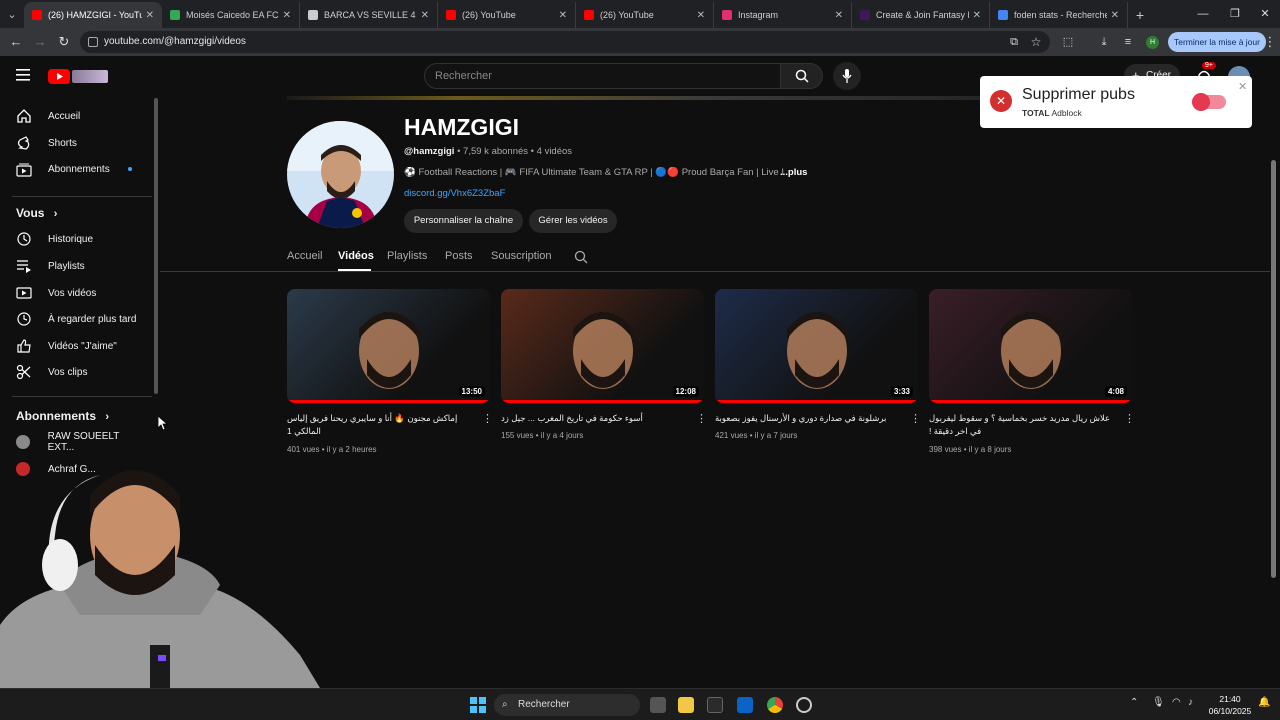 The image size is (1280, 720). Describe the element at coordinates (388, 346) in the screenshot. I see `video-thumbnail: 13:50` at that location.